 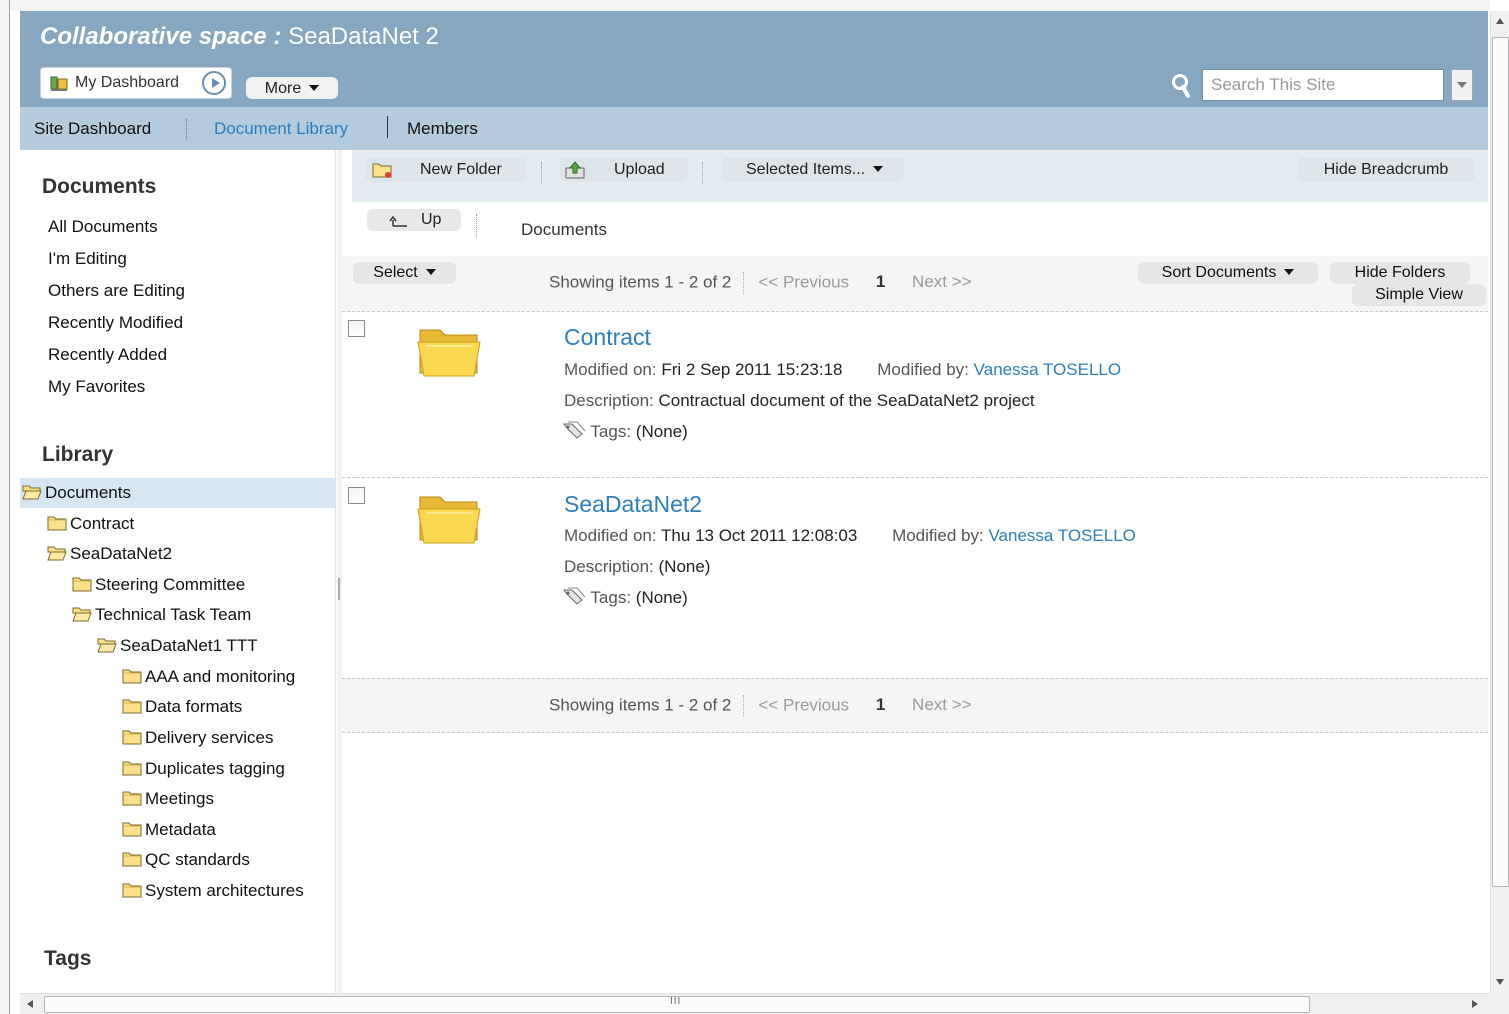 What do you see at coordinates (661, 431) in the screenshot?
I see `tags-value: (None)` at bounding box center [661, 431].